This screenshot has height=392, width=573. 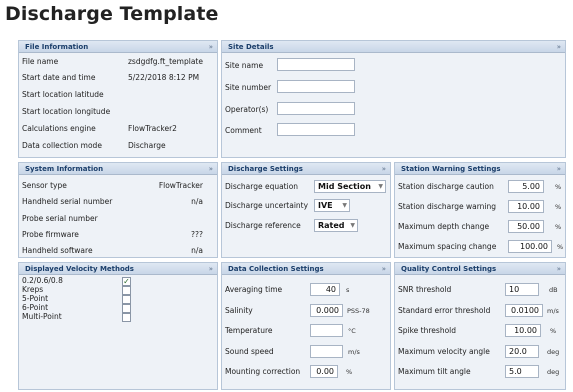 I want to click on spike-threshold-input: 10.00, so click(x=523, y=330).